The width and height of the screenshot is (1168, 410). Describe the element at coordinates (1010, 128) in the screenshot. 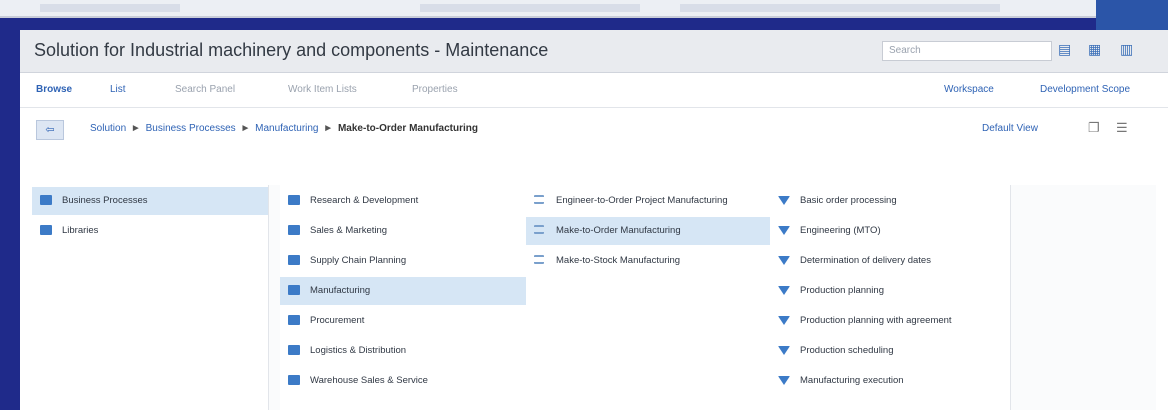

I see `view-selector: Default View` at that location.